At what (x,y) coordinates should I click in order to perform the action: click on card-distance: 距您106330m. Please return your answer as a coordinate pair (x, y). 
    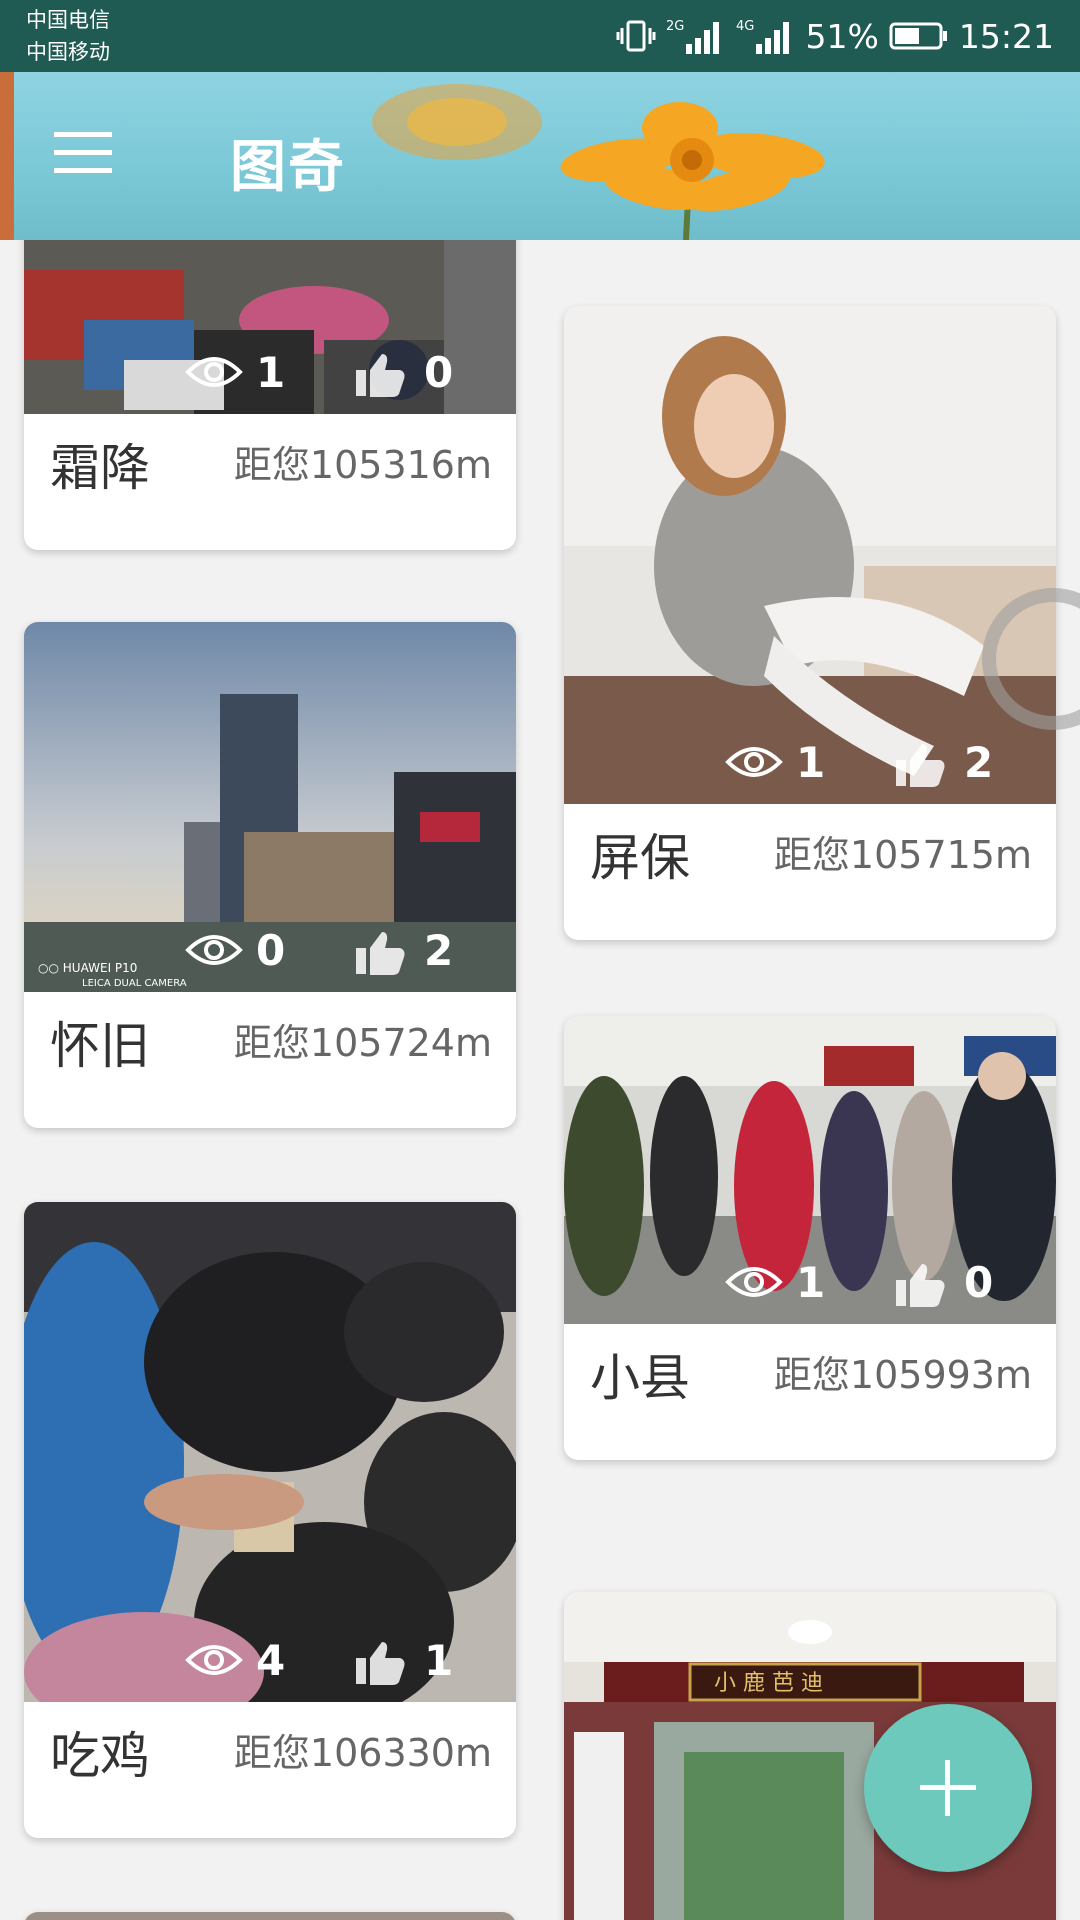
    Looking at the image, I should click on (362, 1753).